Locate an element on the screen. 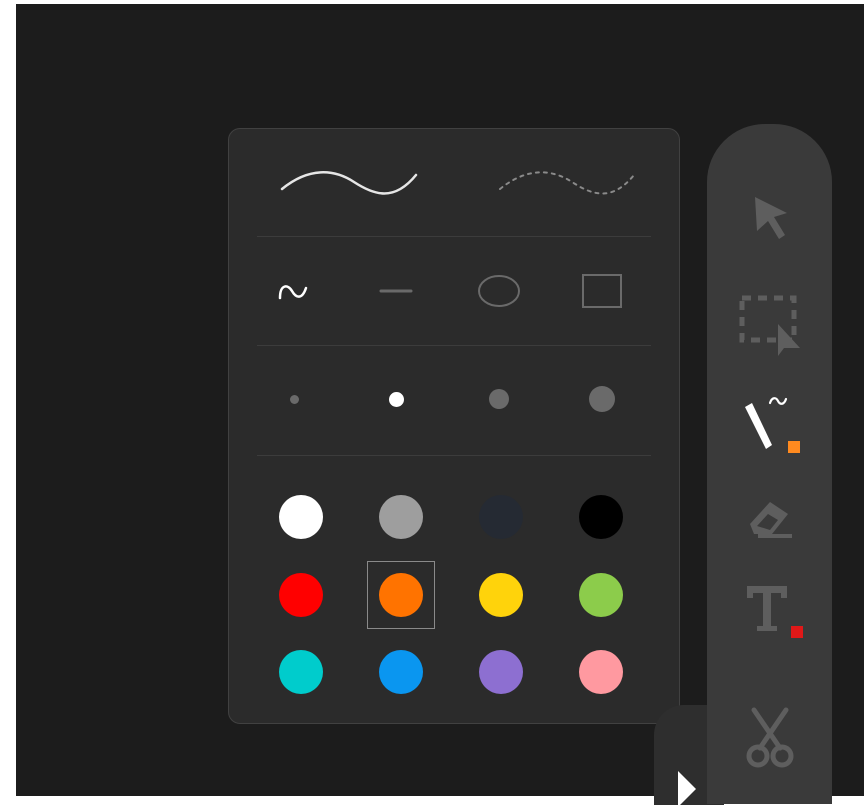  dashed-stroke-icon is located at coordinates (567, 183).